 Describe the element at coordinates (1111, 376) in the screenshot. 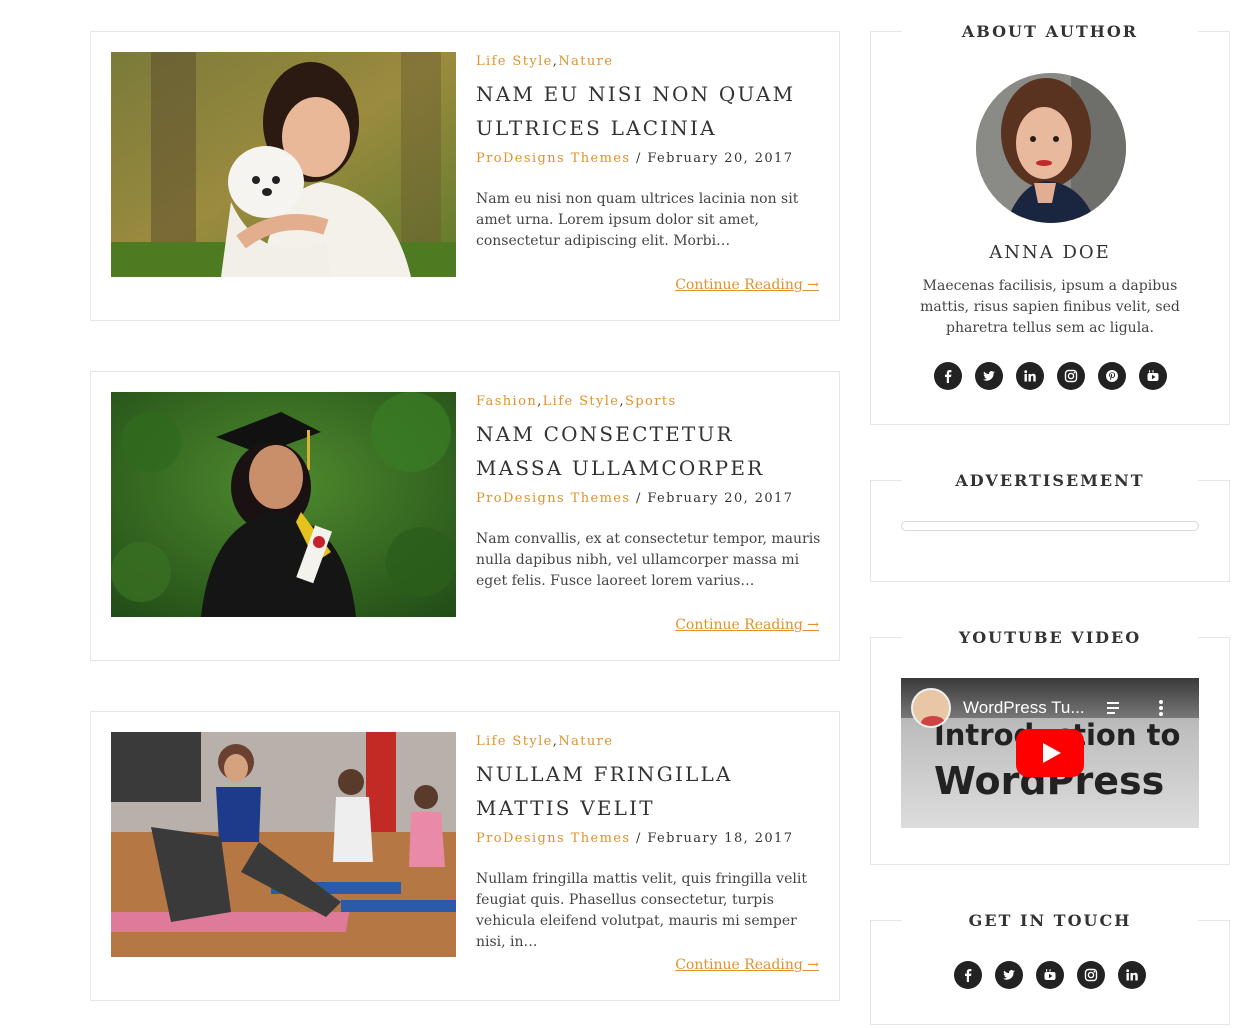

I see `pinterest-icon` at that location.